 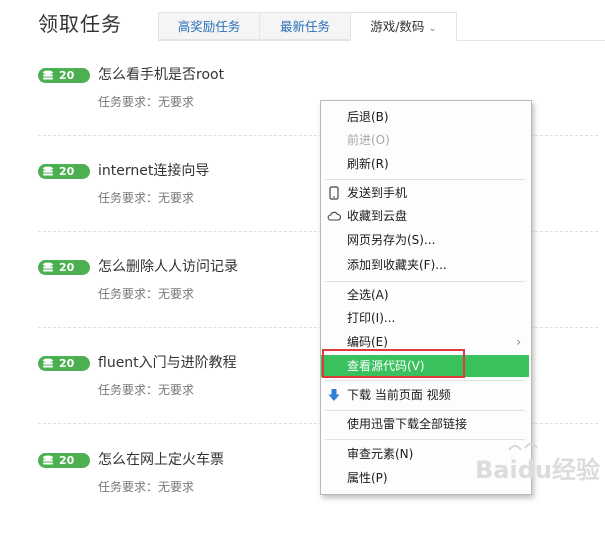 I want to click on menu-item-forward: 前进(O), so click(x=368, y=140).